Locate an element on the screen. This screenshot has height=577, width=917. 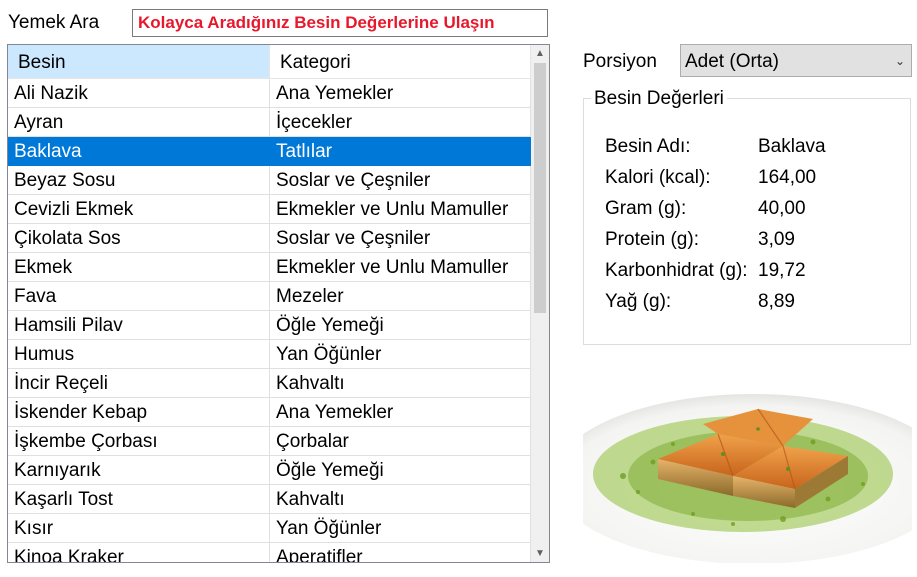
table-row: İşkembe Çorbası Çorbalar is located at coordinates (269, 441).